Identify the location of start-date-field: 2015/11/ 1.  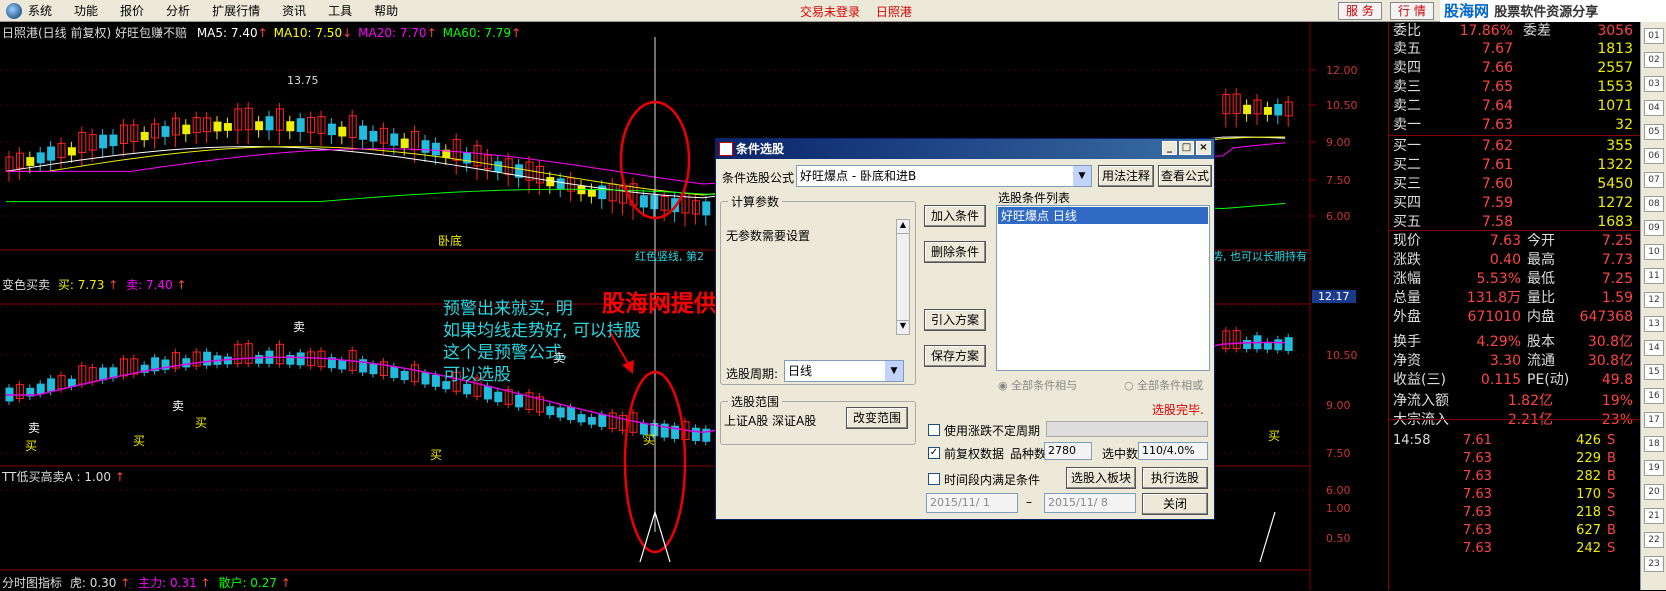
(972, 503).